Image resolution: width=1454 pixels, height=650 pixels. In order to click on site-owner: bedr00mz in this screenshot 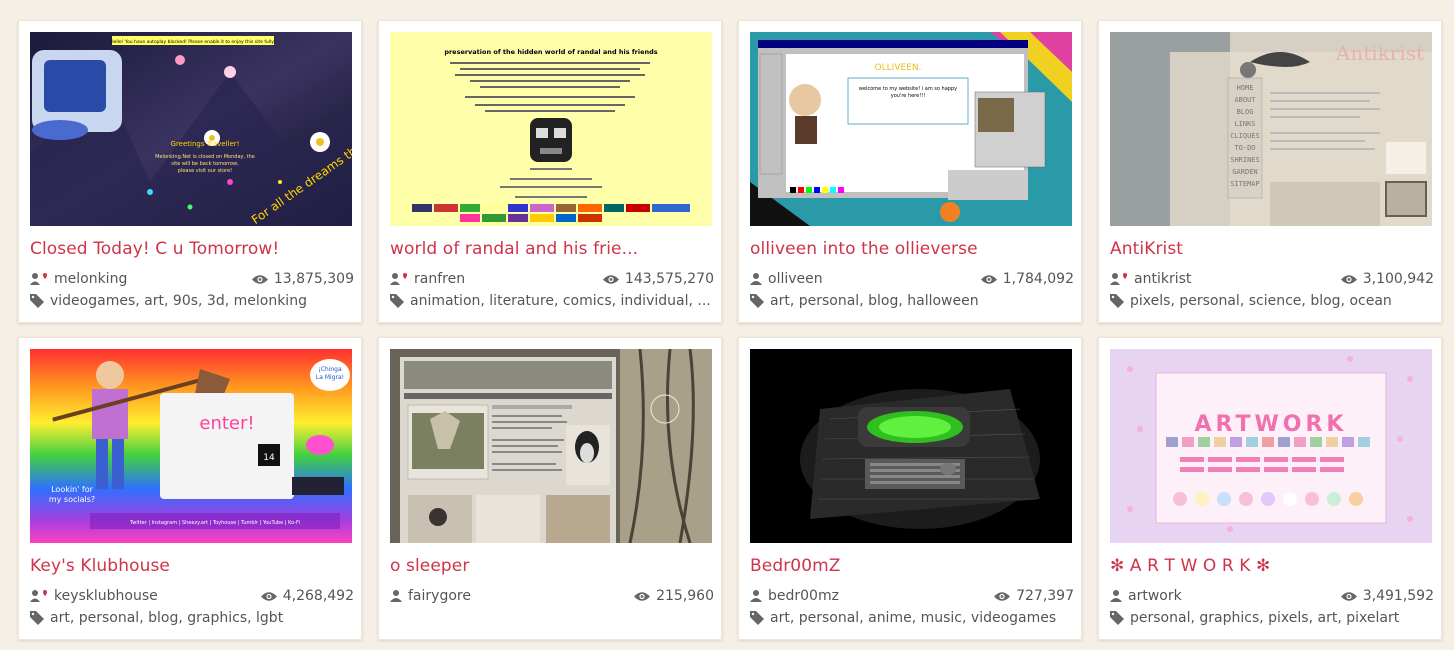, I will do `click(794, 596)`.